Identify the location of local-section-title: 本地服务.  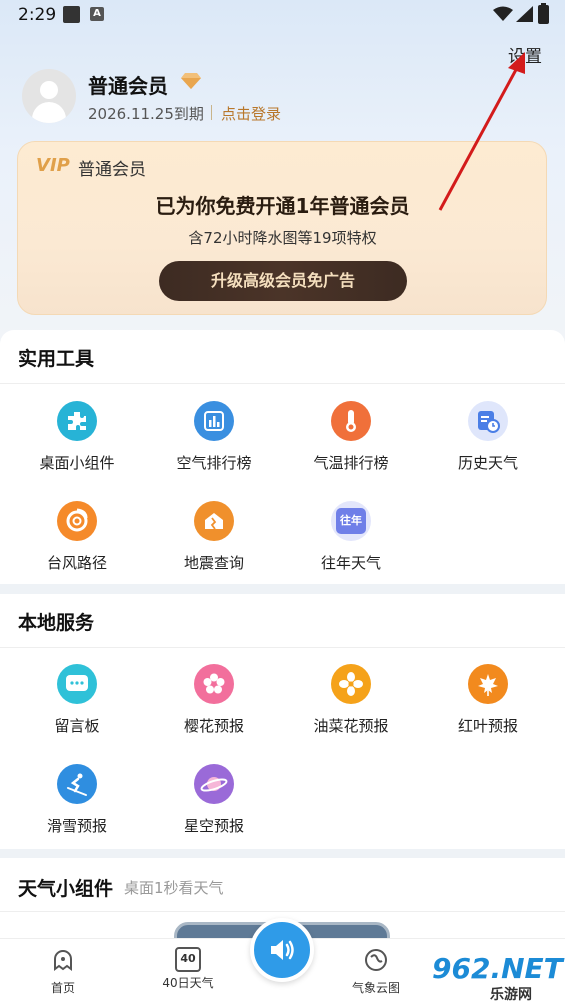
(56, 623).